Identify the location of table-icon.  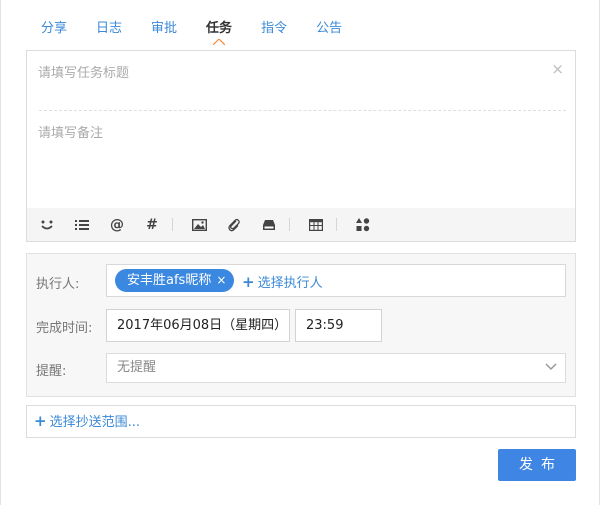
(316, 225).